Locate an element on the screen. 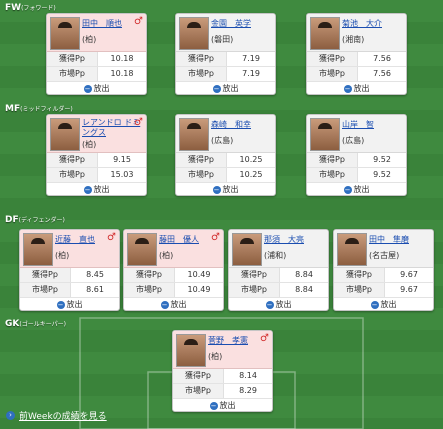  player-name-link: 那須 大亮 is located at coordinates (284, 239).